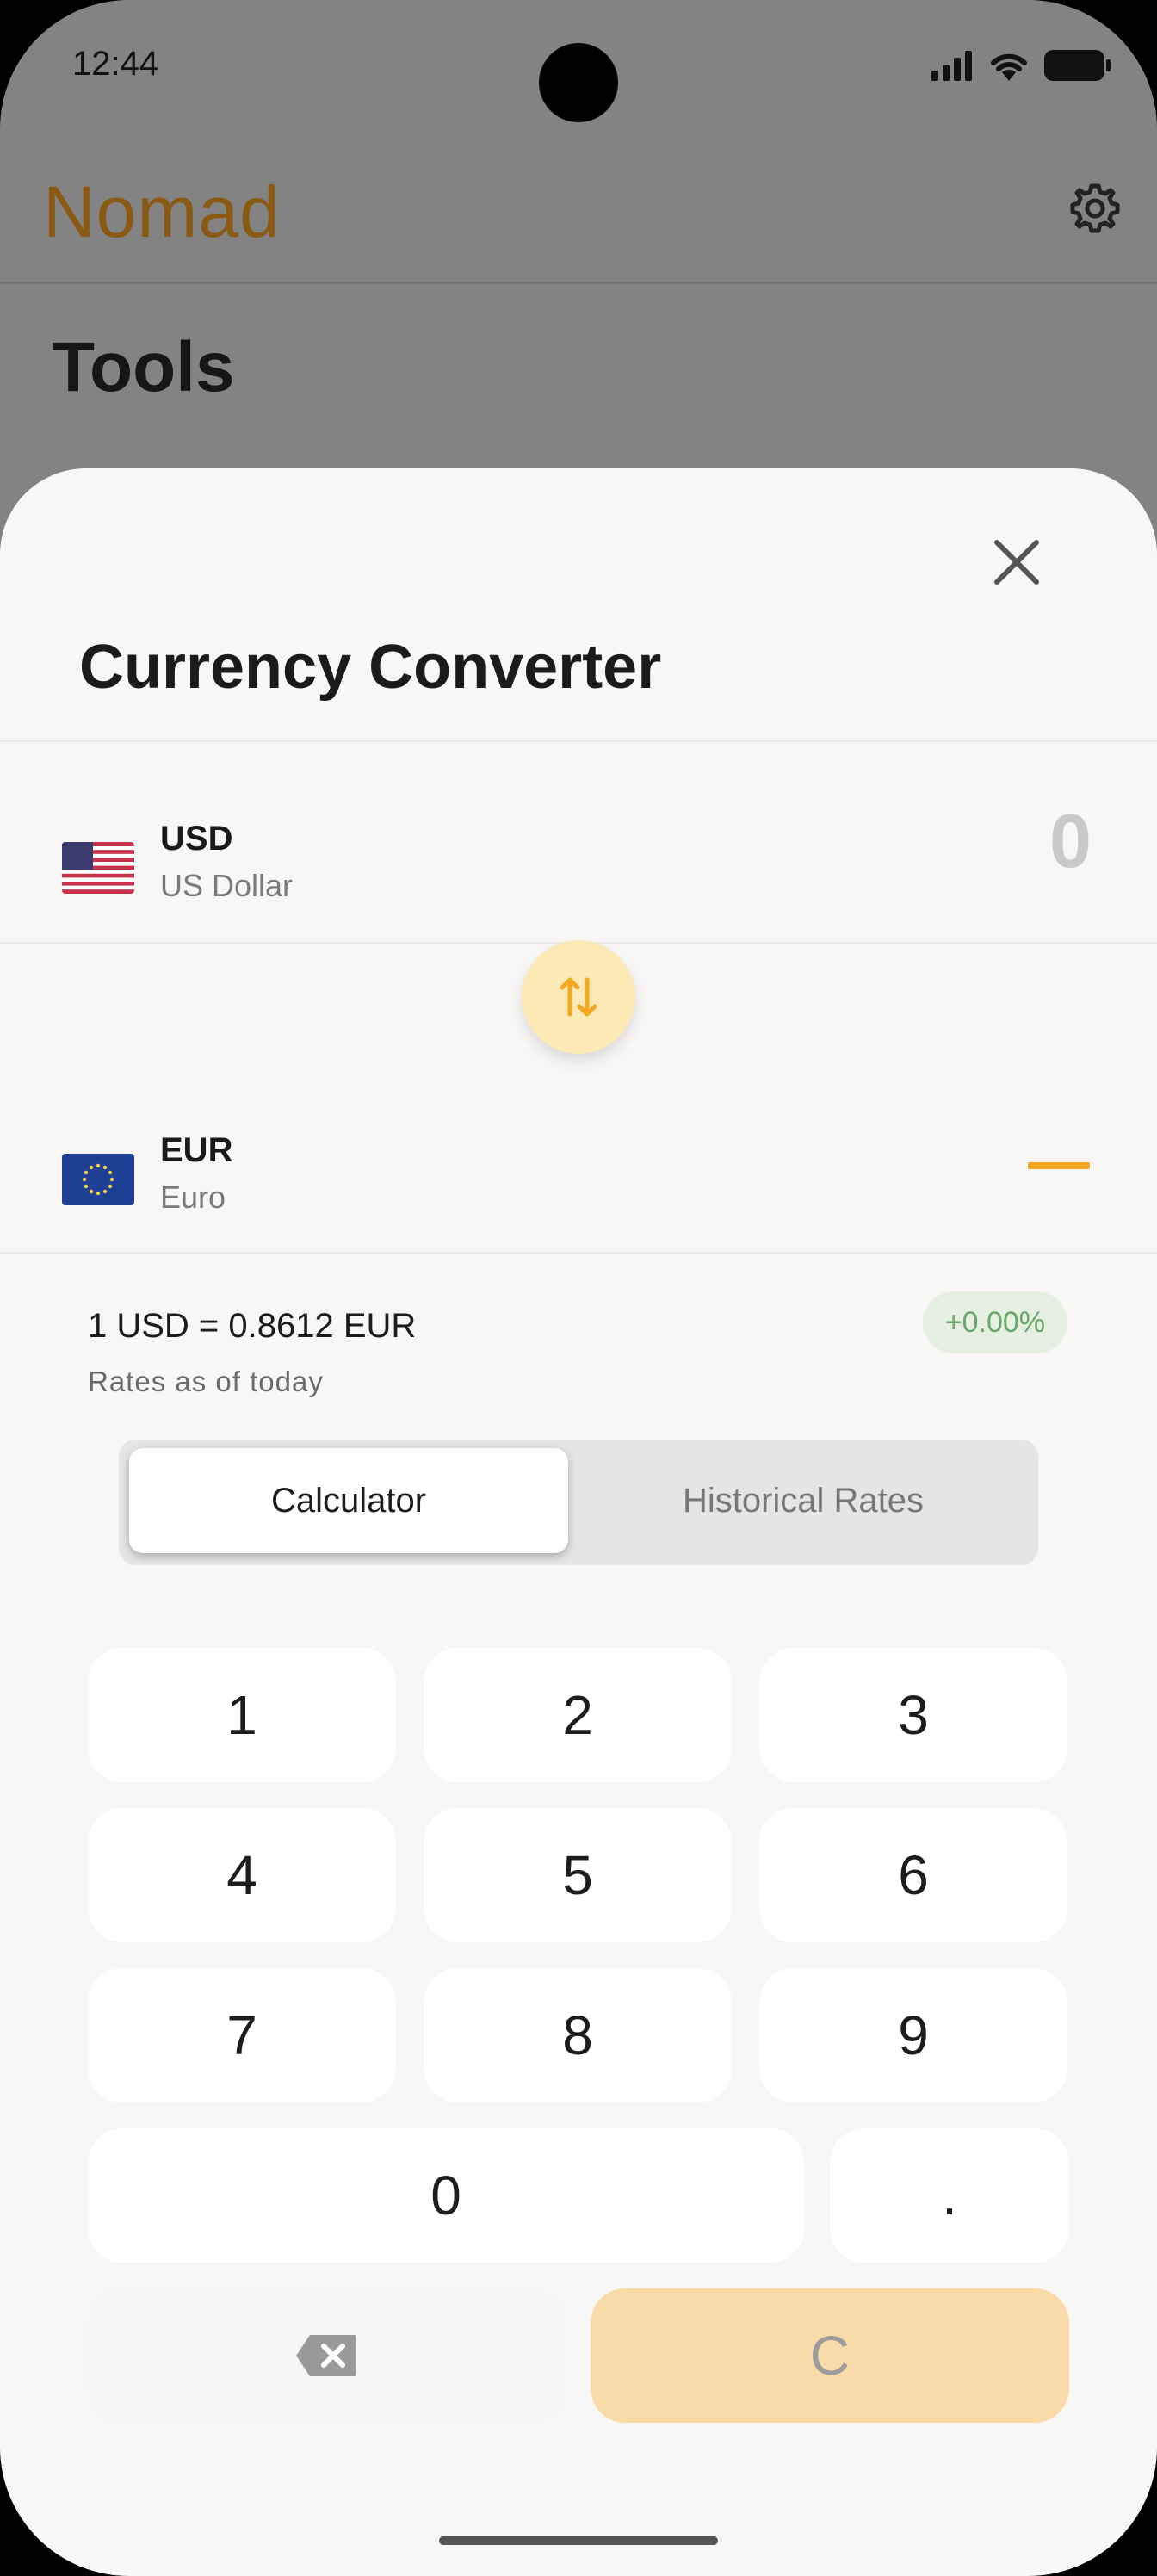 This screenshot has height=2576, width=1157. I want to click on key-0: 0, so click(446, 2195).